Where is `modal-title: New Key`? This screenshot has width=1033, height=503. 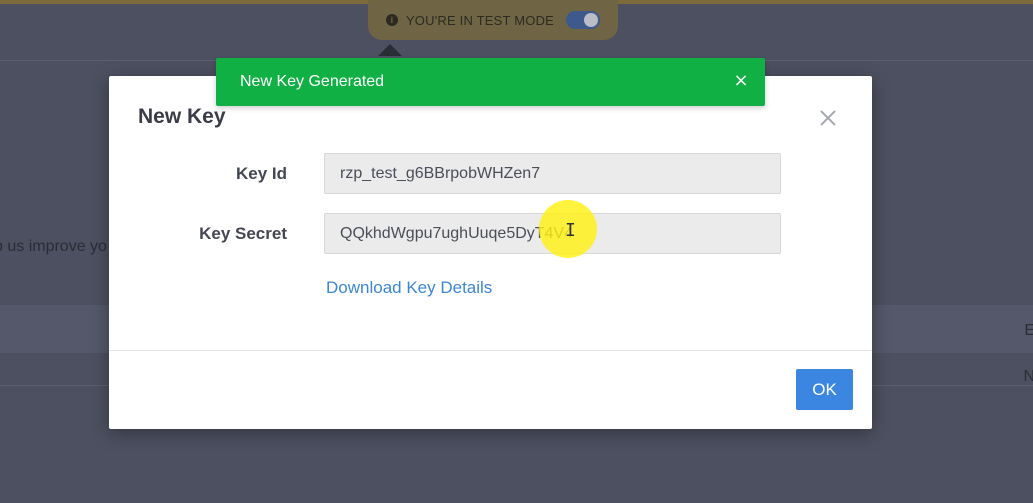 modal-title: New Key is located at coordinates (182, 116).